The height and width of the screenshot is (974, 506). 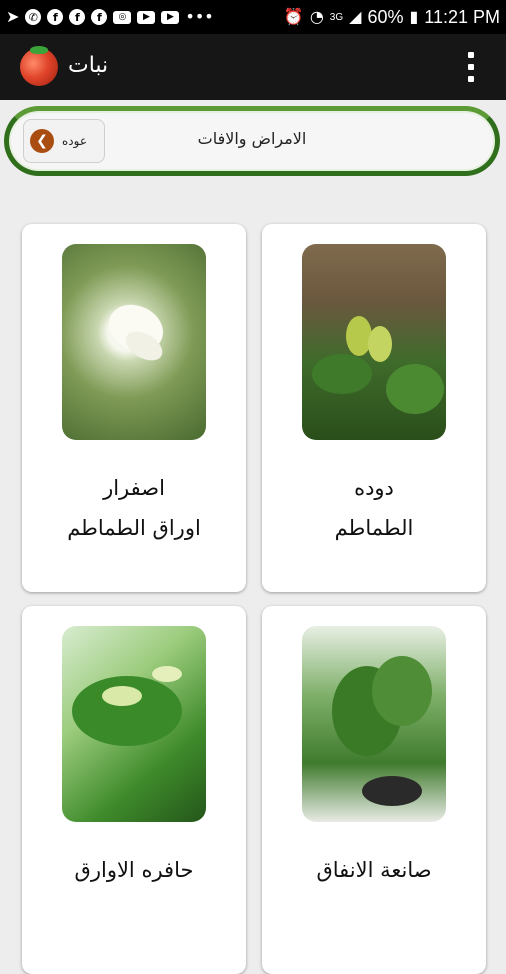 What do you see at coordinates (374, 528) in the screenshot?
I see `card-label-line2: الطماطم` at bounding box center [374, 528].